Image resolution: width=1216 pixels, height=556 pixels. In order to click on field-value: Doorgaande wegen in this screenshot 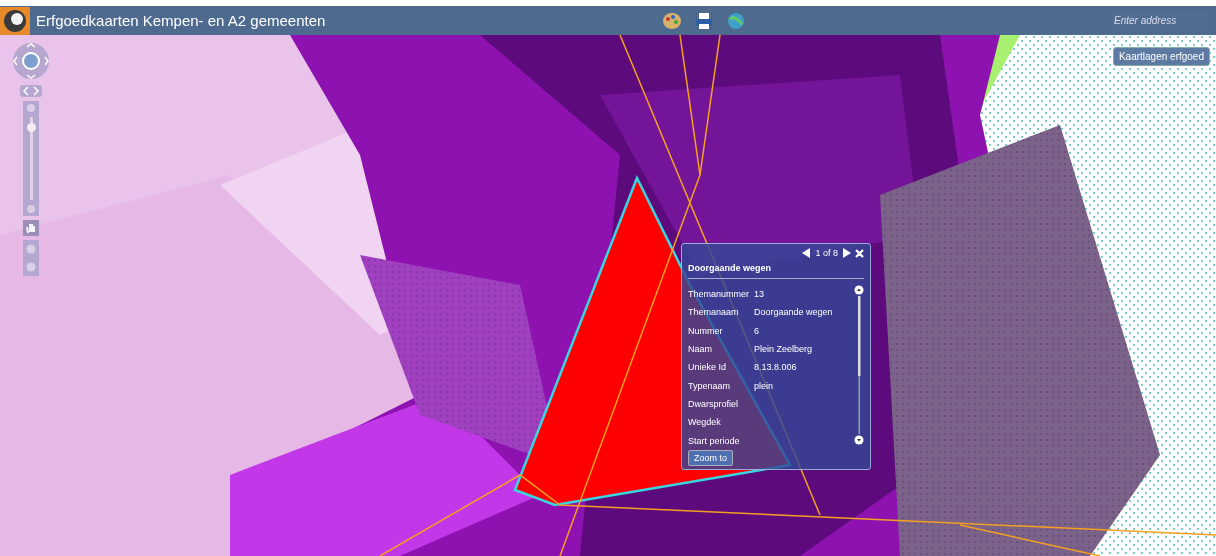, I will do `click(793, 312)`.